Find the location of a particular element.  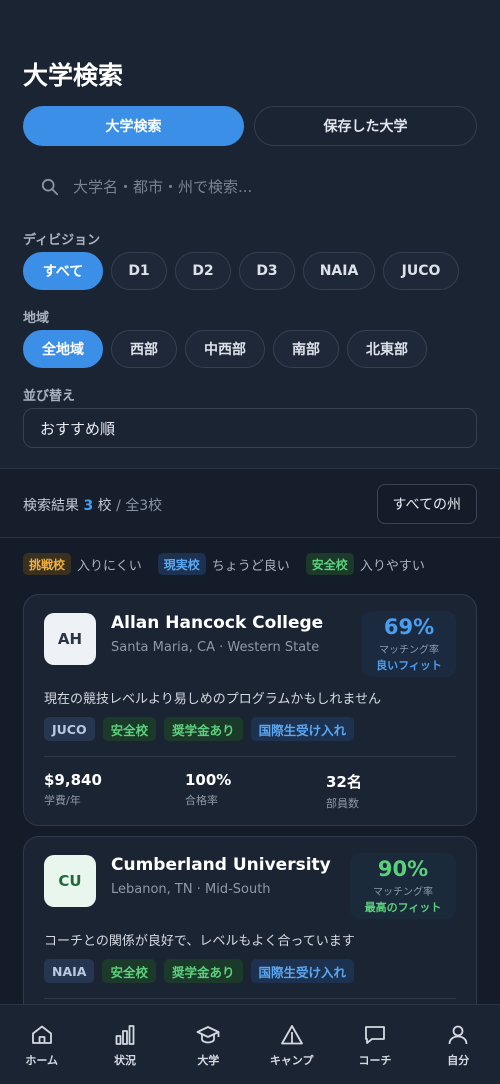

division-tag: JUCO is located at coordinates (69, 729).